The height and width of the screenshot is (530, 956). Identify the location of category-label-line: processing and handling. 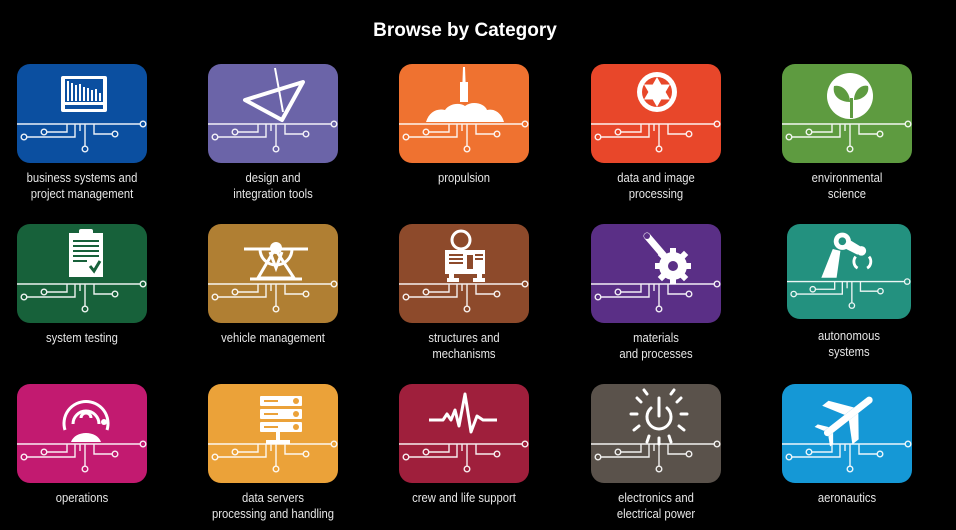
(273, 514).